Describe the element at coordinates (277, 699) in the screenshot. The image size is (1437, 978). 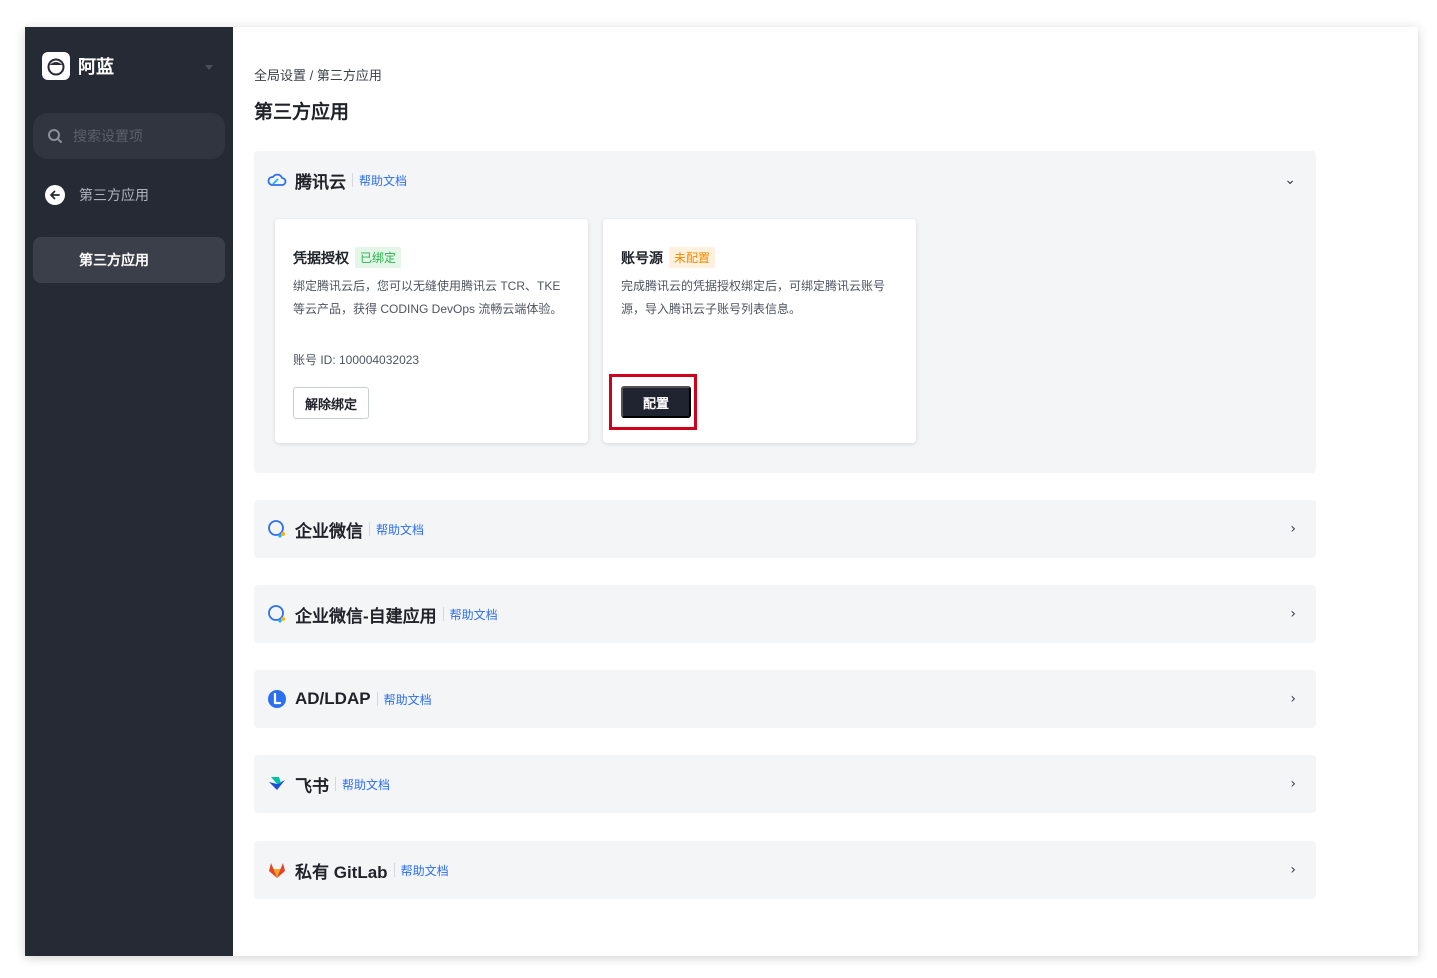
I see `ldap-icon` at that location.